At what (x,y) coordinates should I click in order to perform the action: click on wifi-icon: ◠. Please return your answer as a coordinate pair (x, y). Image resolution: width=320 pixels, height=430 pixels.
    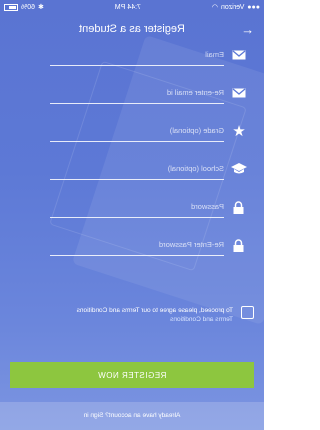
    Looking at the image, I should click on (214, 7).